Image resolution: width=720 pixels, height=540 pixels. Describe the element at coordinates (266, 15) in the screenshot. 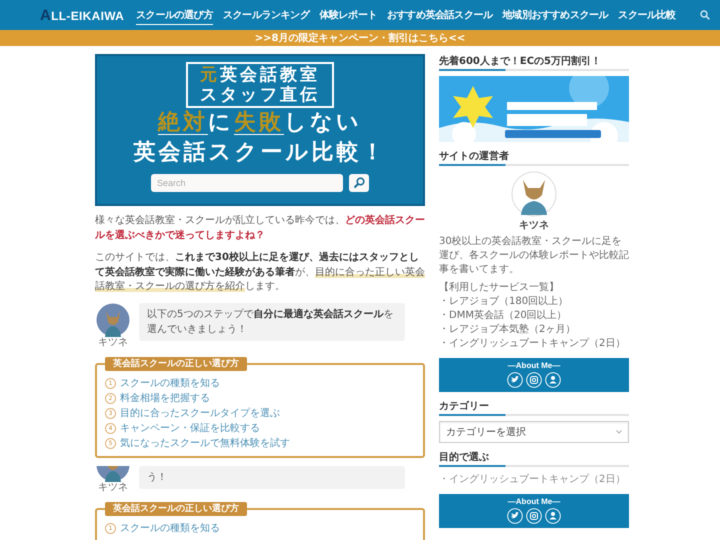

I see `nav-link: スクールランキング` at that location.